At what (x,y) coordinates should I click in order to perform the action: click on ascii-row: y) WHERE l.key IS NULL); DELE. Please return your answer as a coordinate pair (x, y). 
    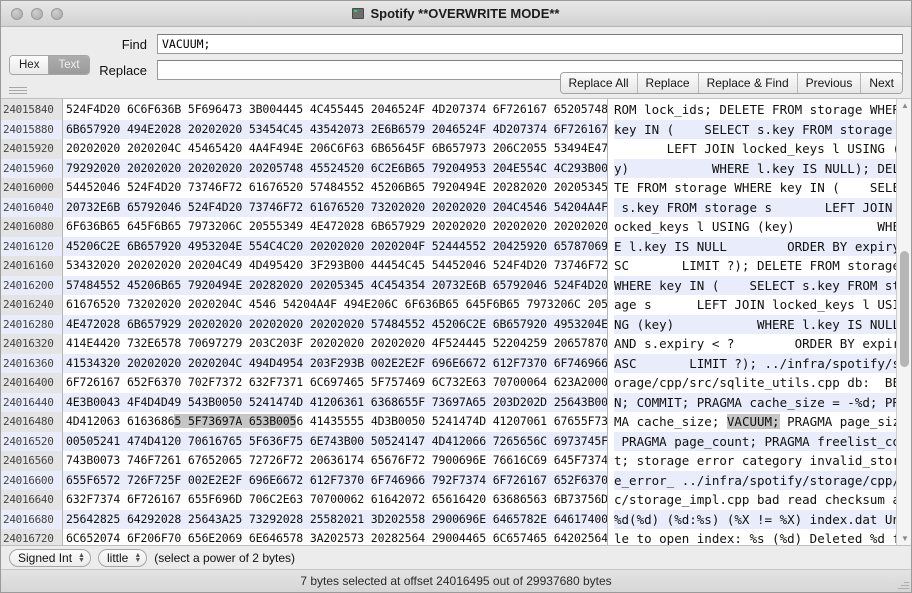
    Looking at the image, I should click on (762, 168).